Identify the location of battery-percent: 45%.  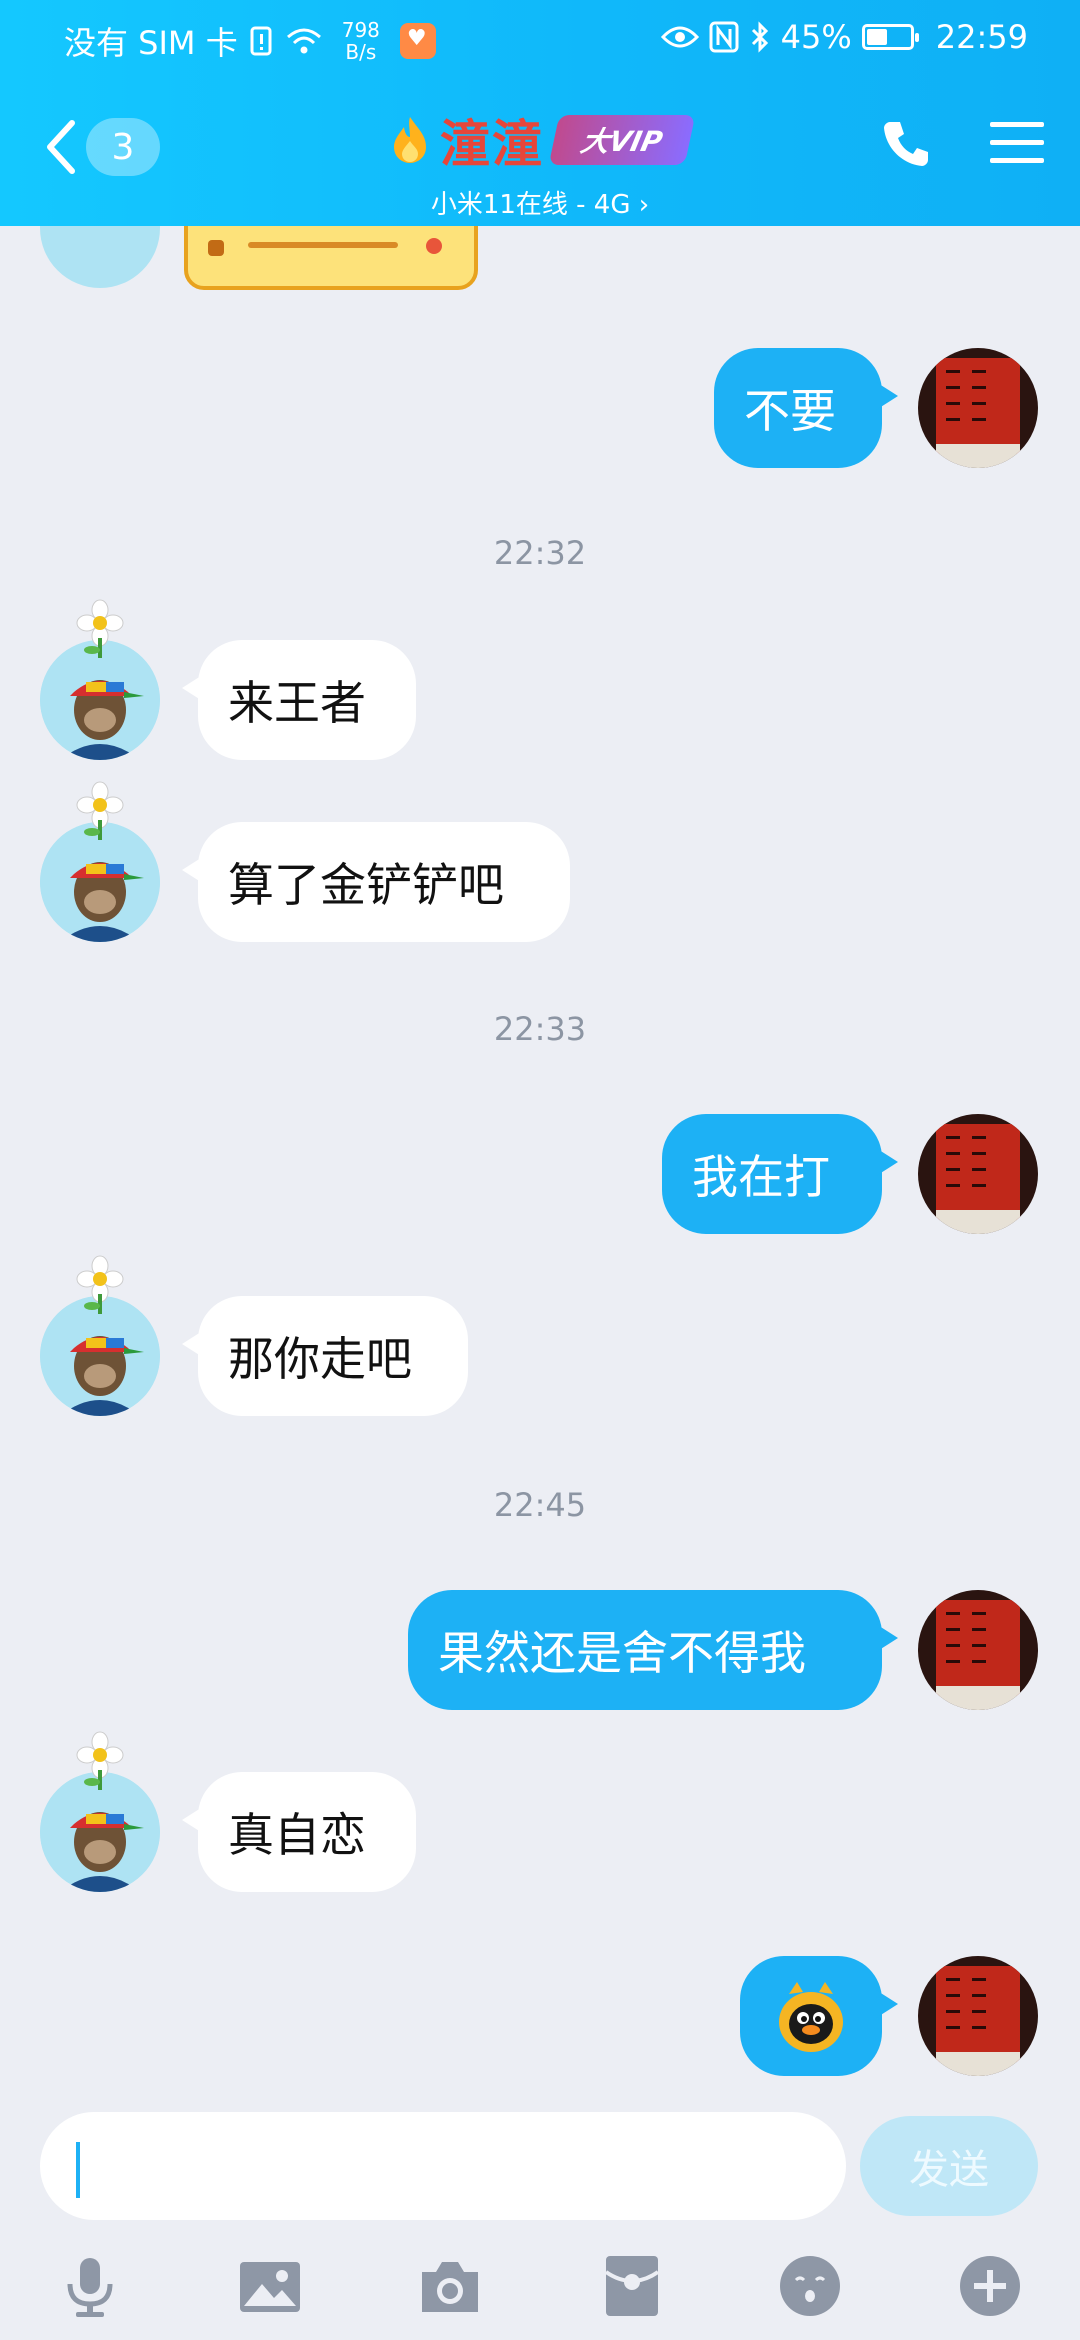
(816, 37).